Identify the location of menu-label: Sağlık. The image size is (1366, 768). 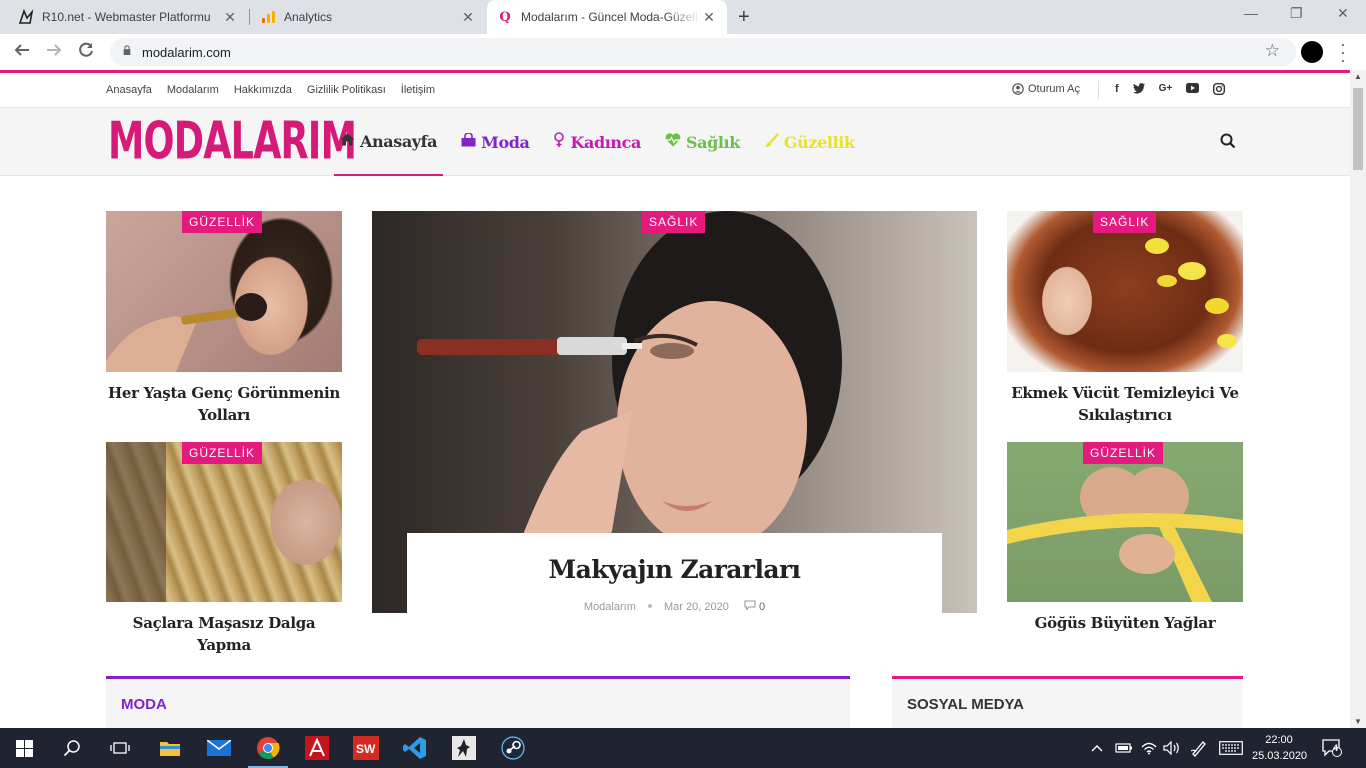
(712, 142).